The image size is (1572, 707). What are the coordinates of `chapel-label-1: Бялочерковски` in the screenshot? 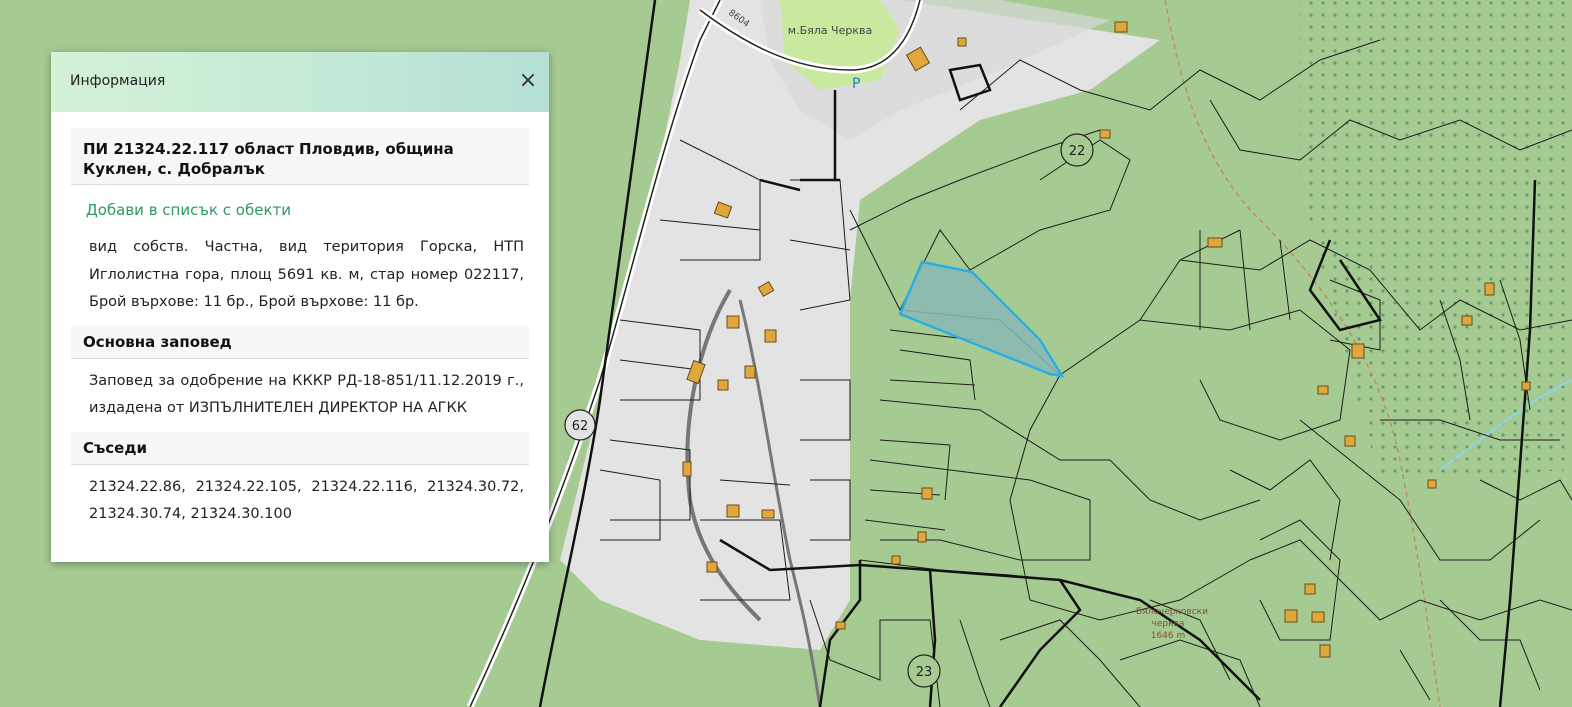 It's located at (1172, 612).